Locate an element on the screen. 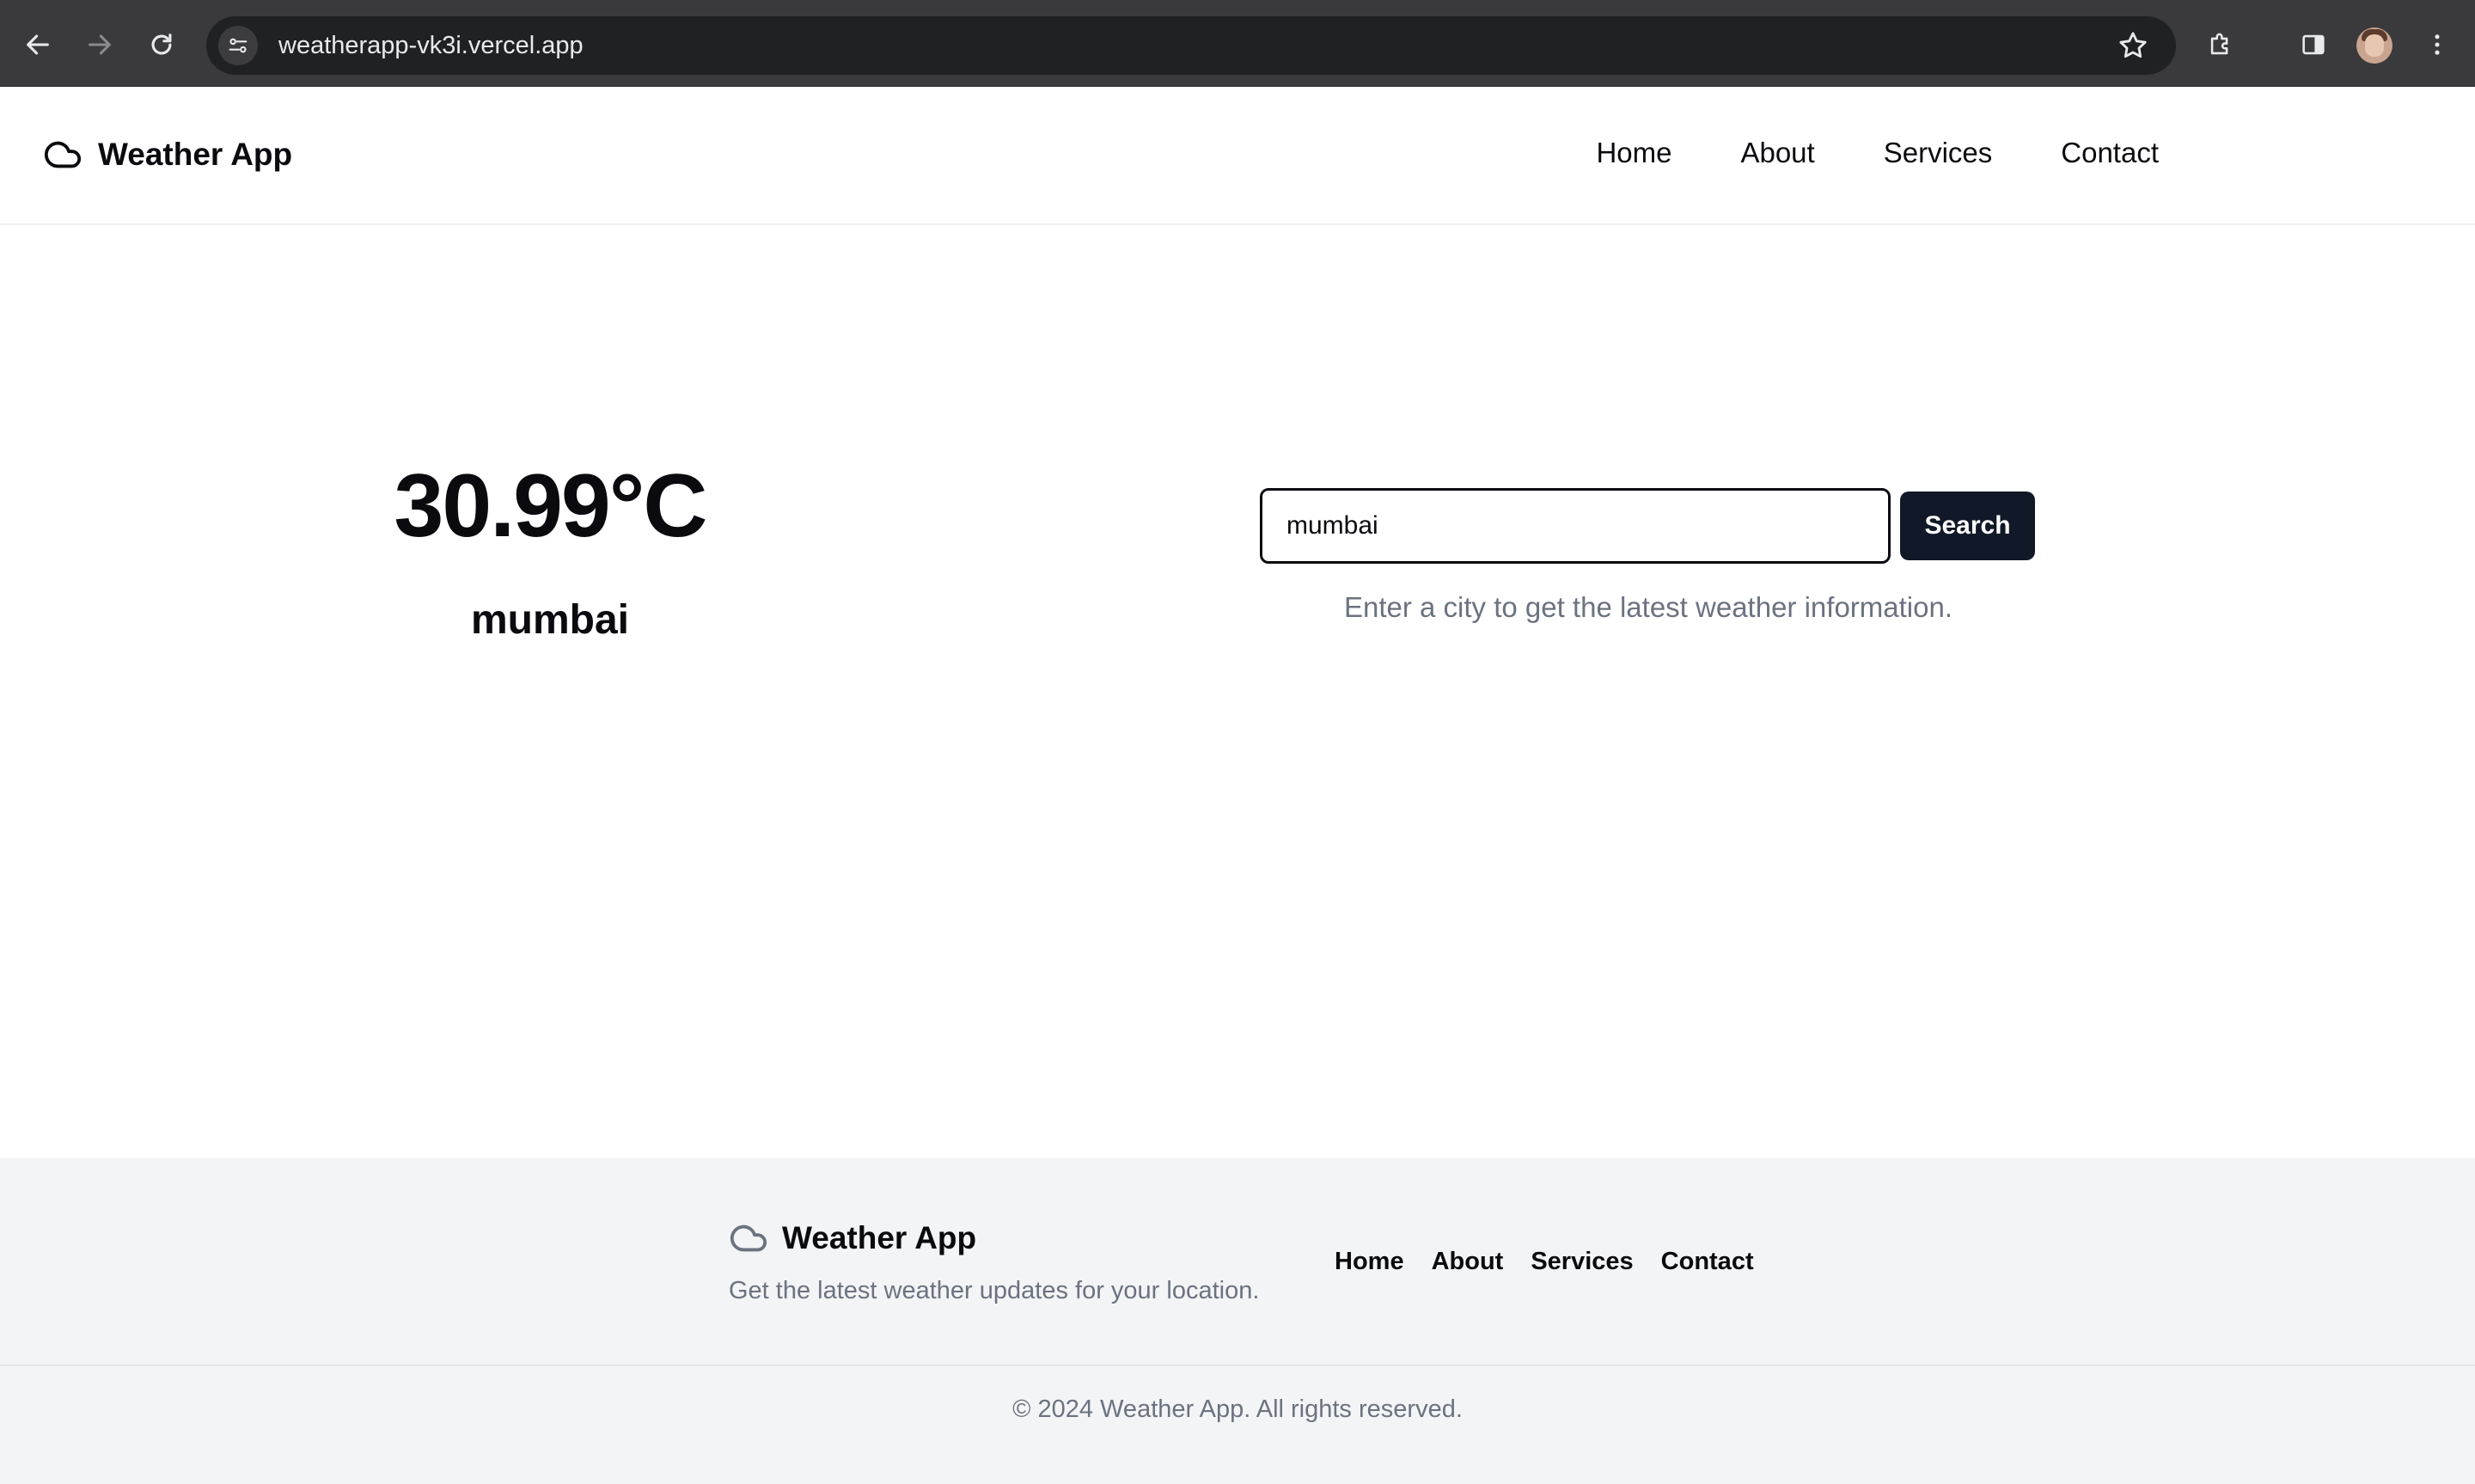 This screenshot has width=2475, height=1484. city-name: mumbai is located at coordinates (550, 620).